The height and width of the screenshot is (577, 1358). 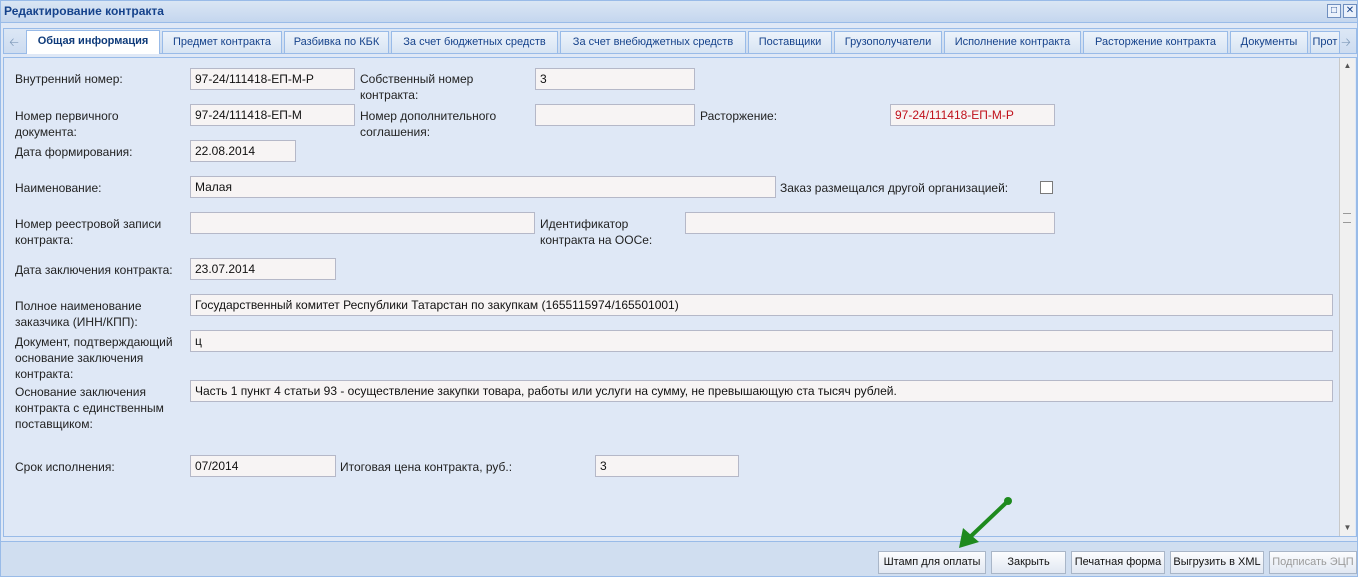 What do you see at coordinates (94, 270) in the screenshot?
I see `conclusion-date-label: Дата заключения контракта:` at bounding box center [94, 270].